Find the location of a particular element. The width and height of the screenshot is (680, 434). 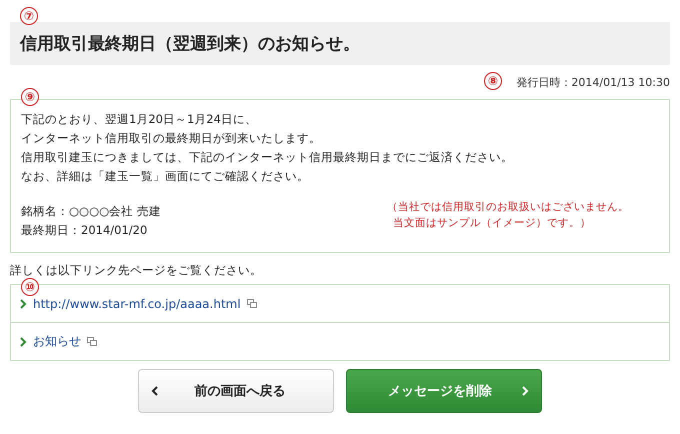

chevron-left-icon is located at coordinates (155, 391).